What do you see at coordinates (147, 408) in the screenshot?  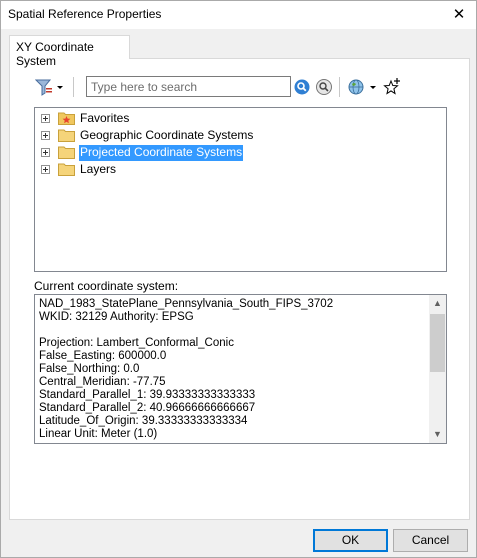 I see `details-line: Standard_Parallel_2: 40.96666666666667` at bounding box center [147, 408].